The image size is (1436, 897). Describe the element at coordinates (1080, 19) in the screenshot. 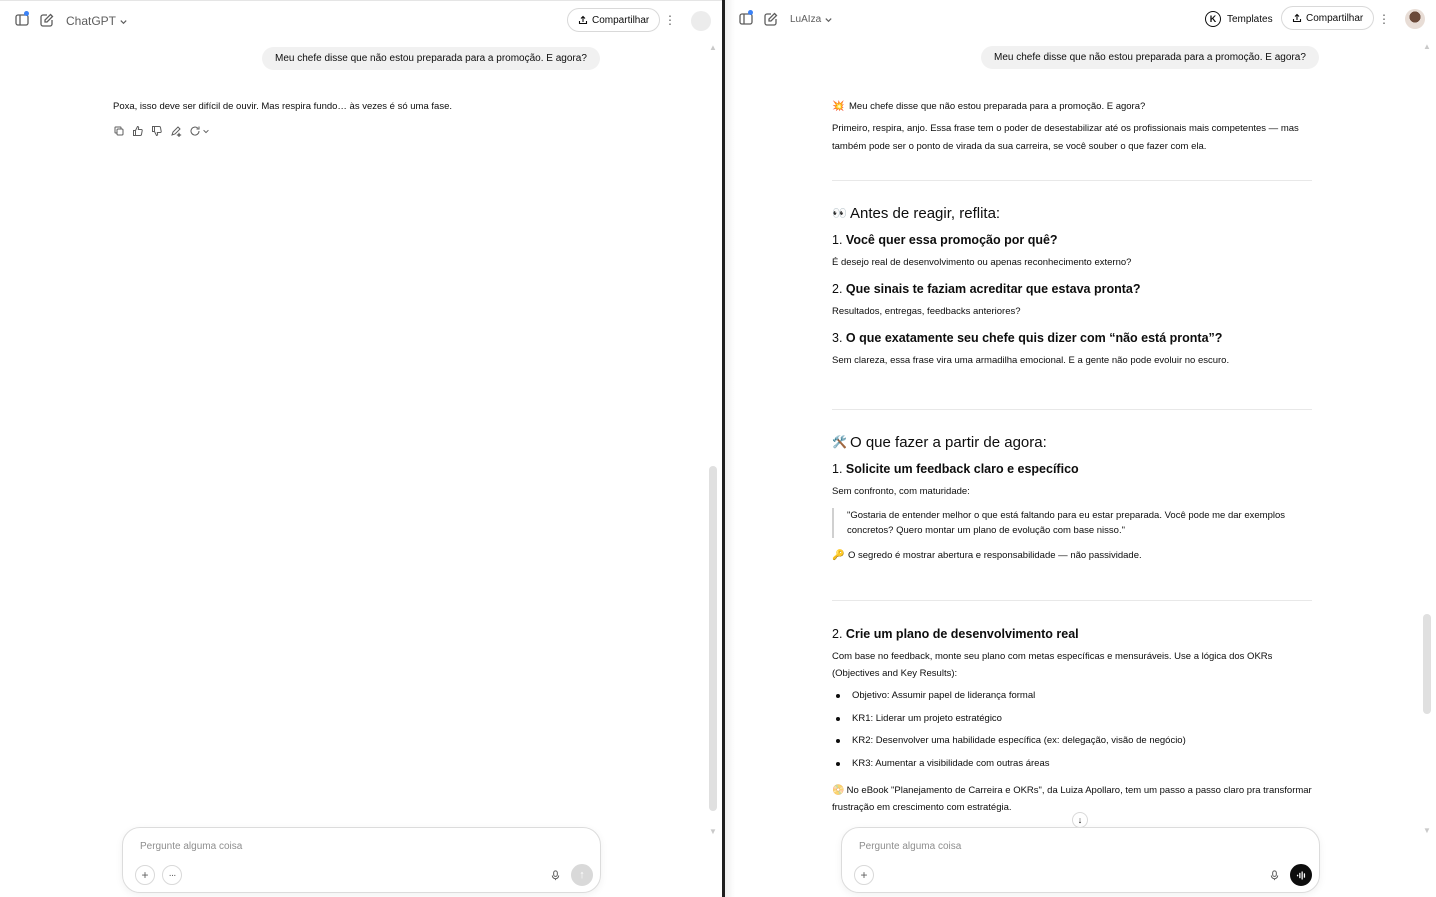

I see `luaiza-header: LuAIza K Templates Compartilhar ⋮` at that location.